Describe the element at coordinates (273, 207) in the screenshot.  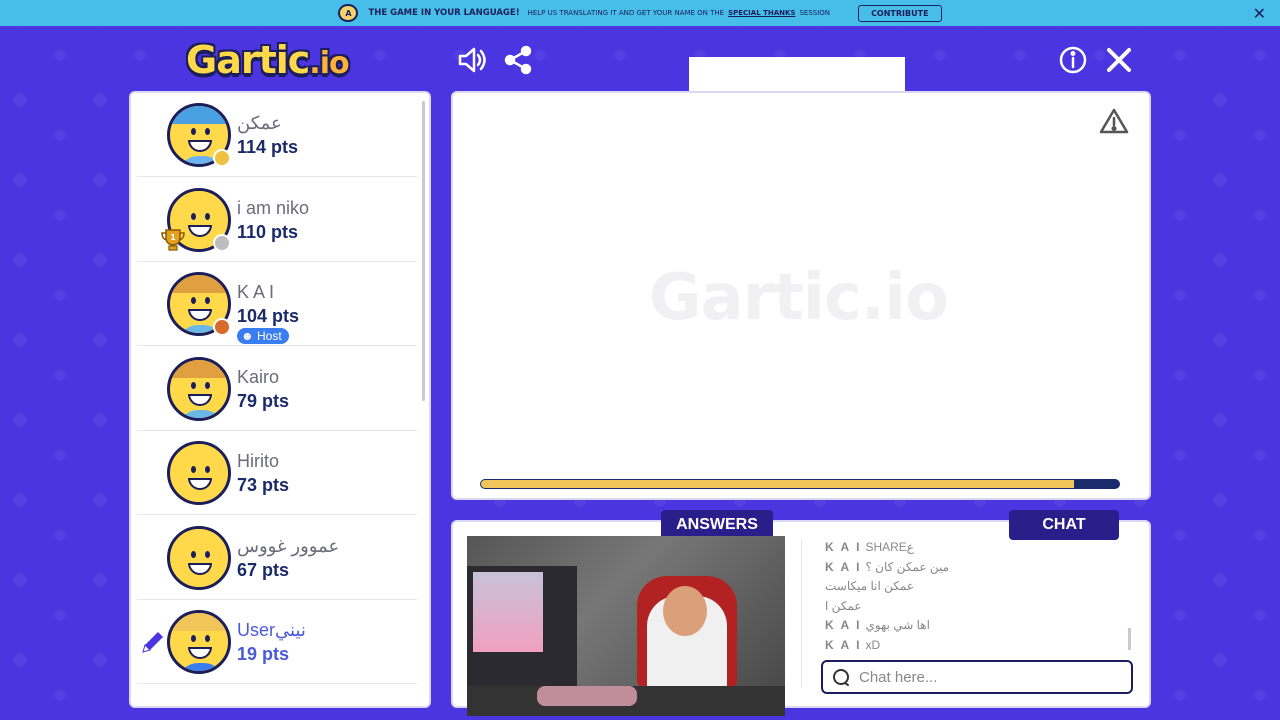
I see `player-name: i am niko` at that location.